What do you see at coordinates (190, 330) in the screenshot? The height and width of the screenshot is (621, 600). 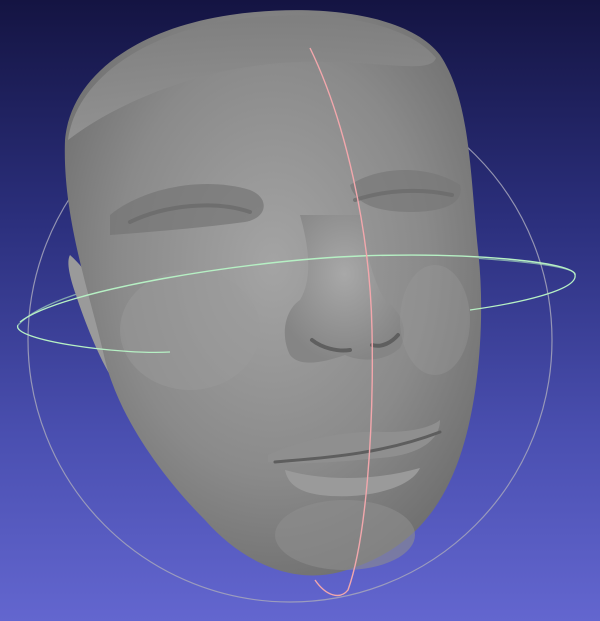 I see `left-cheek` at bounding box center [190, 330].